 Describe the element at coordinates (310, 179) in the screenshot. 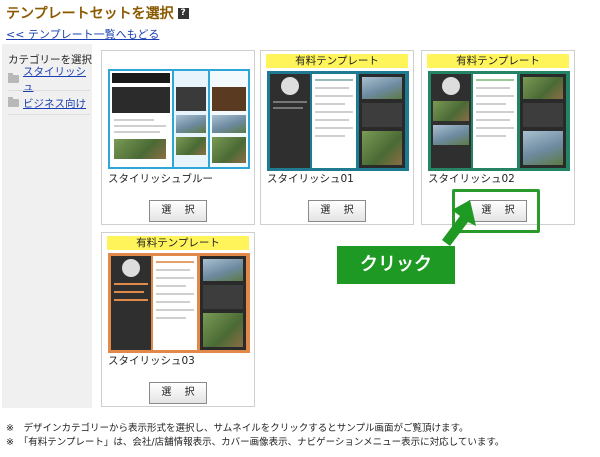

I see `template-name: スタイリッシュ01` at that location.